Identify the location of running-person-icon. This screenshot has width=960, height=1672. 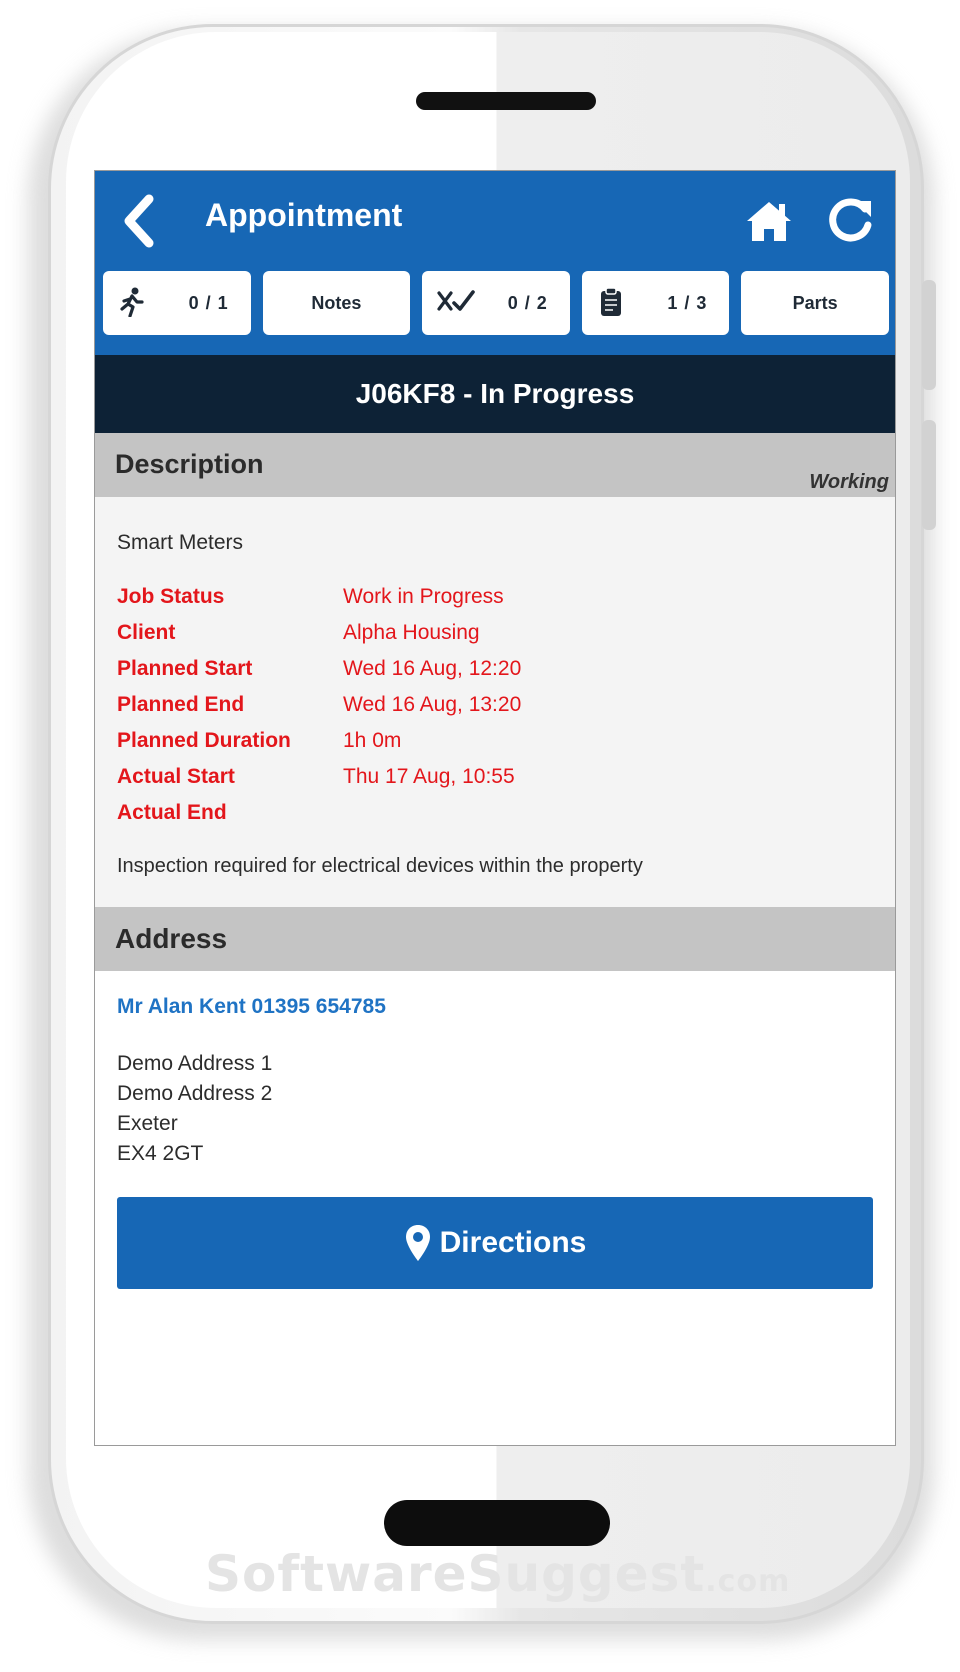
(132, 302).